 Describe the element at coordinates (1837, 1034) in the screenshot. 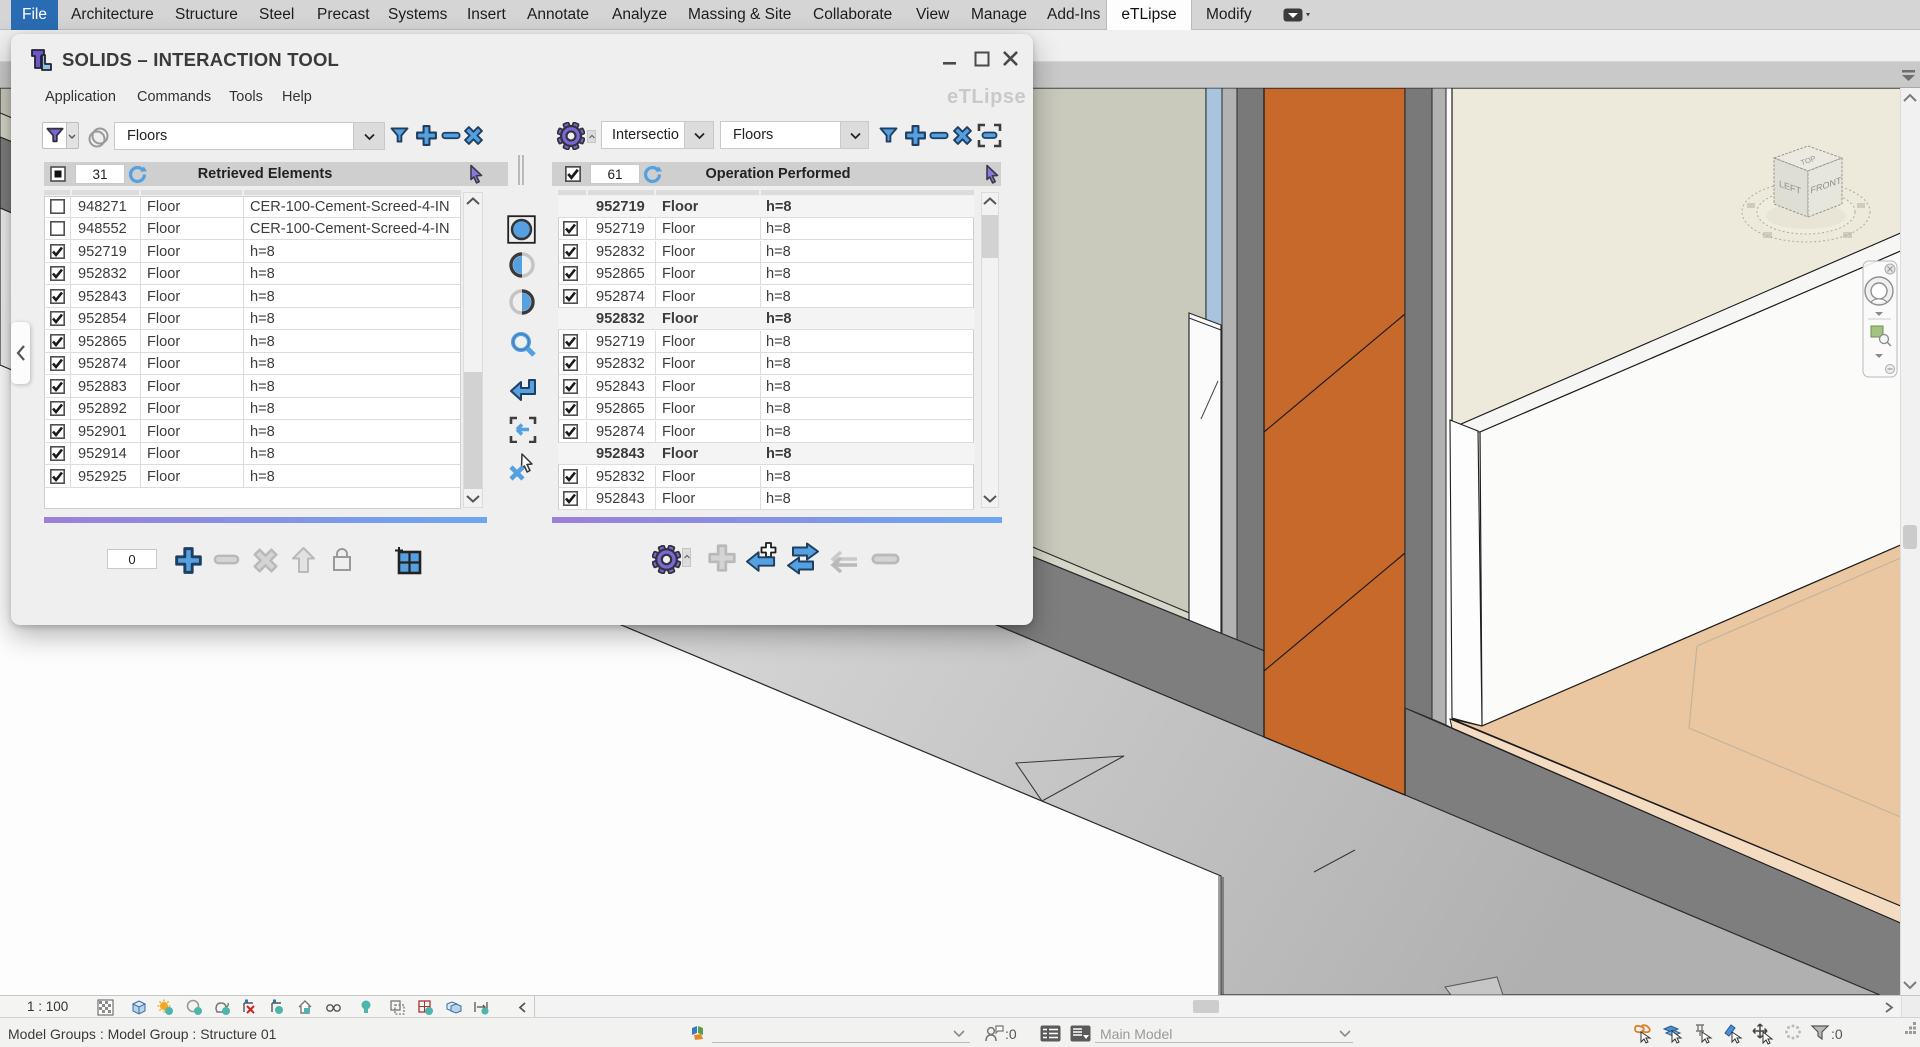

I see `svg-text: :0` at that location.